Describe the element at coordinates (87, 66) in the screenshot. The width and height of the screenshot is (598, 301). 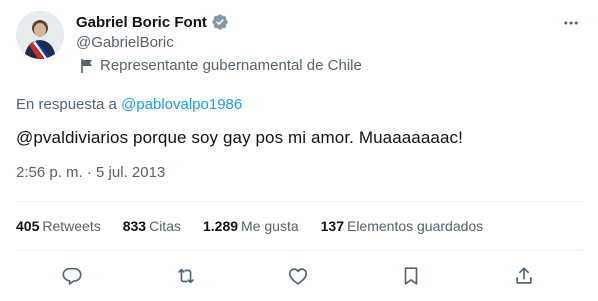
I see `flag-icon` at that location.